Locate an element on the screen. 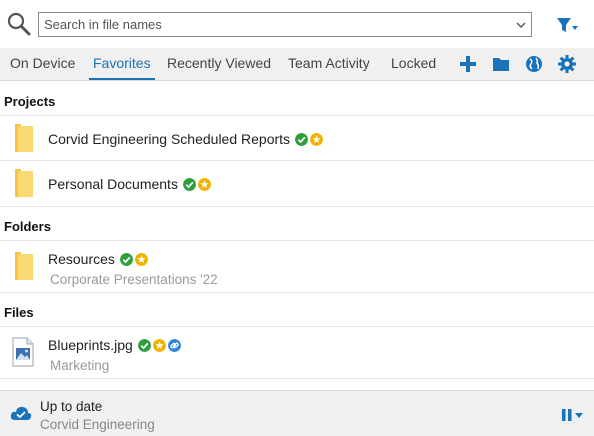 Image resolution: width=594 pixels, height=436 pixels. search-box is located at coordinates (285, 24).